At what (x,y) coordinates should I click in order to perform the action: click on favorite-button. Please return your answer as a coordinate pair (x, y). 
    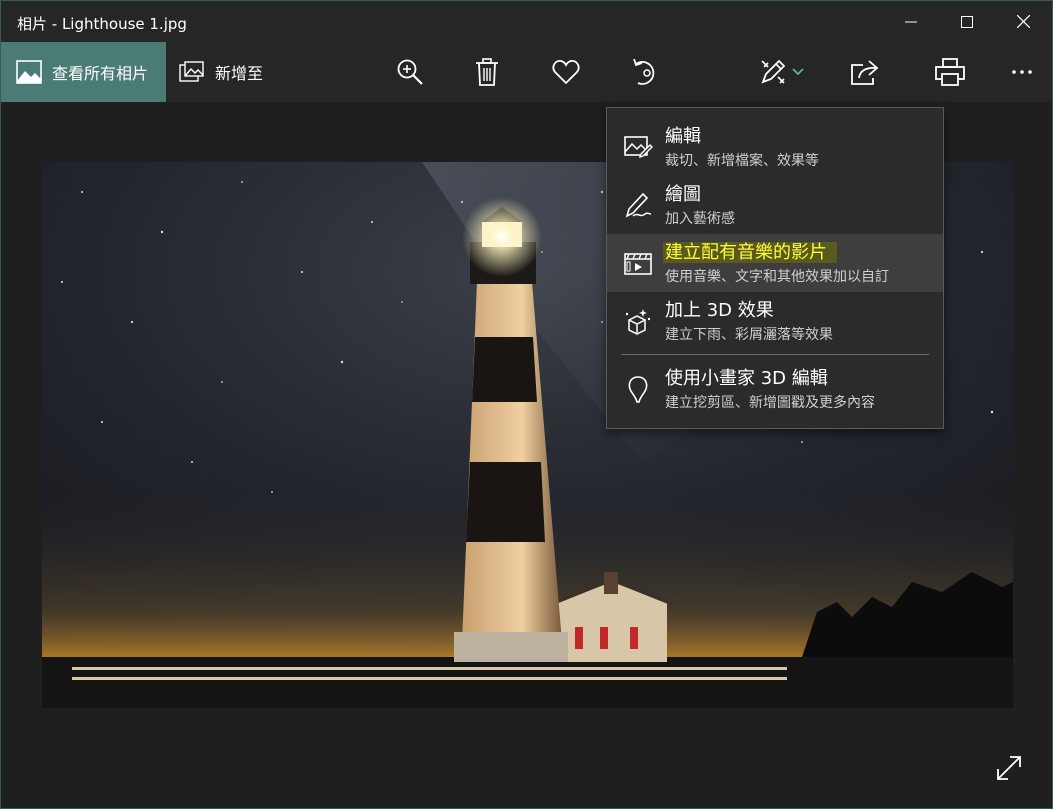
    Looking at the image, I should click on (566, 72).